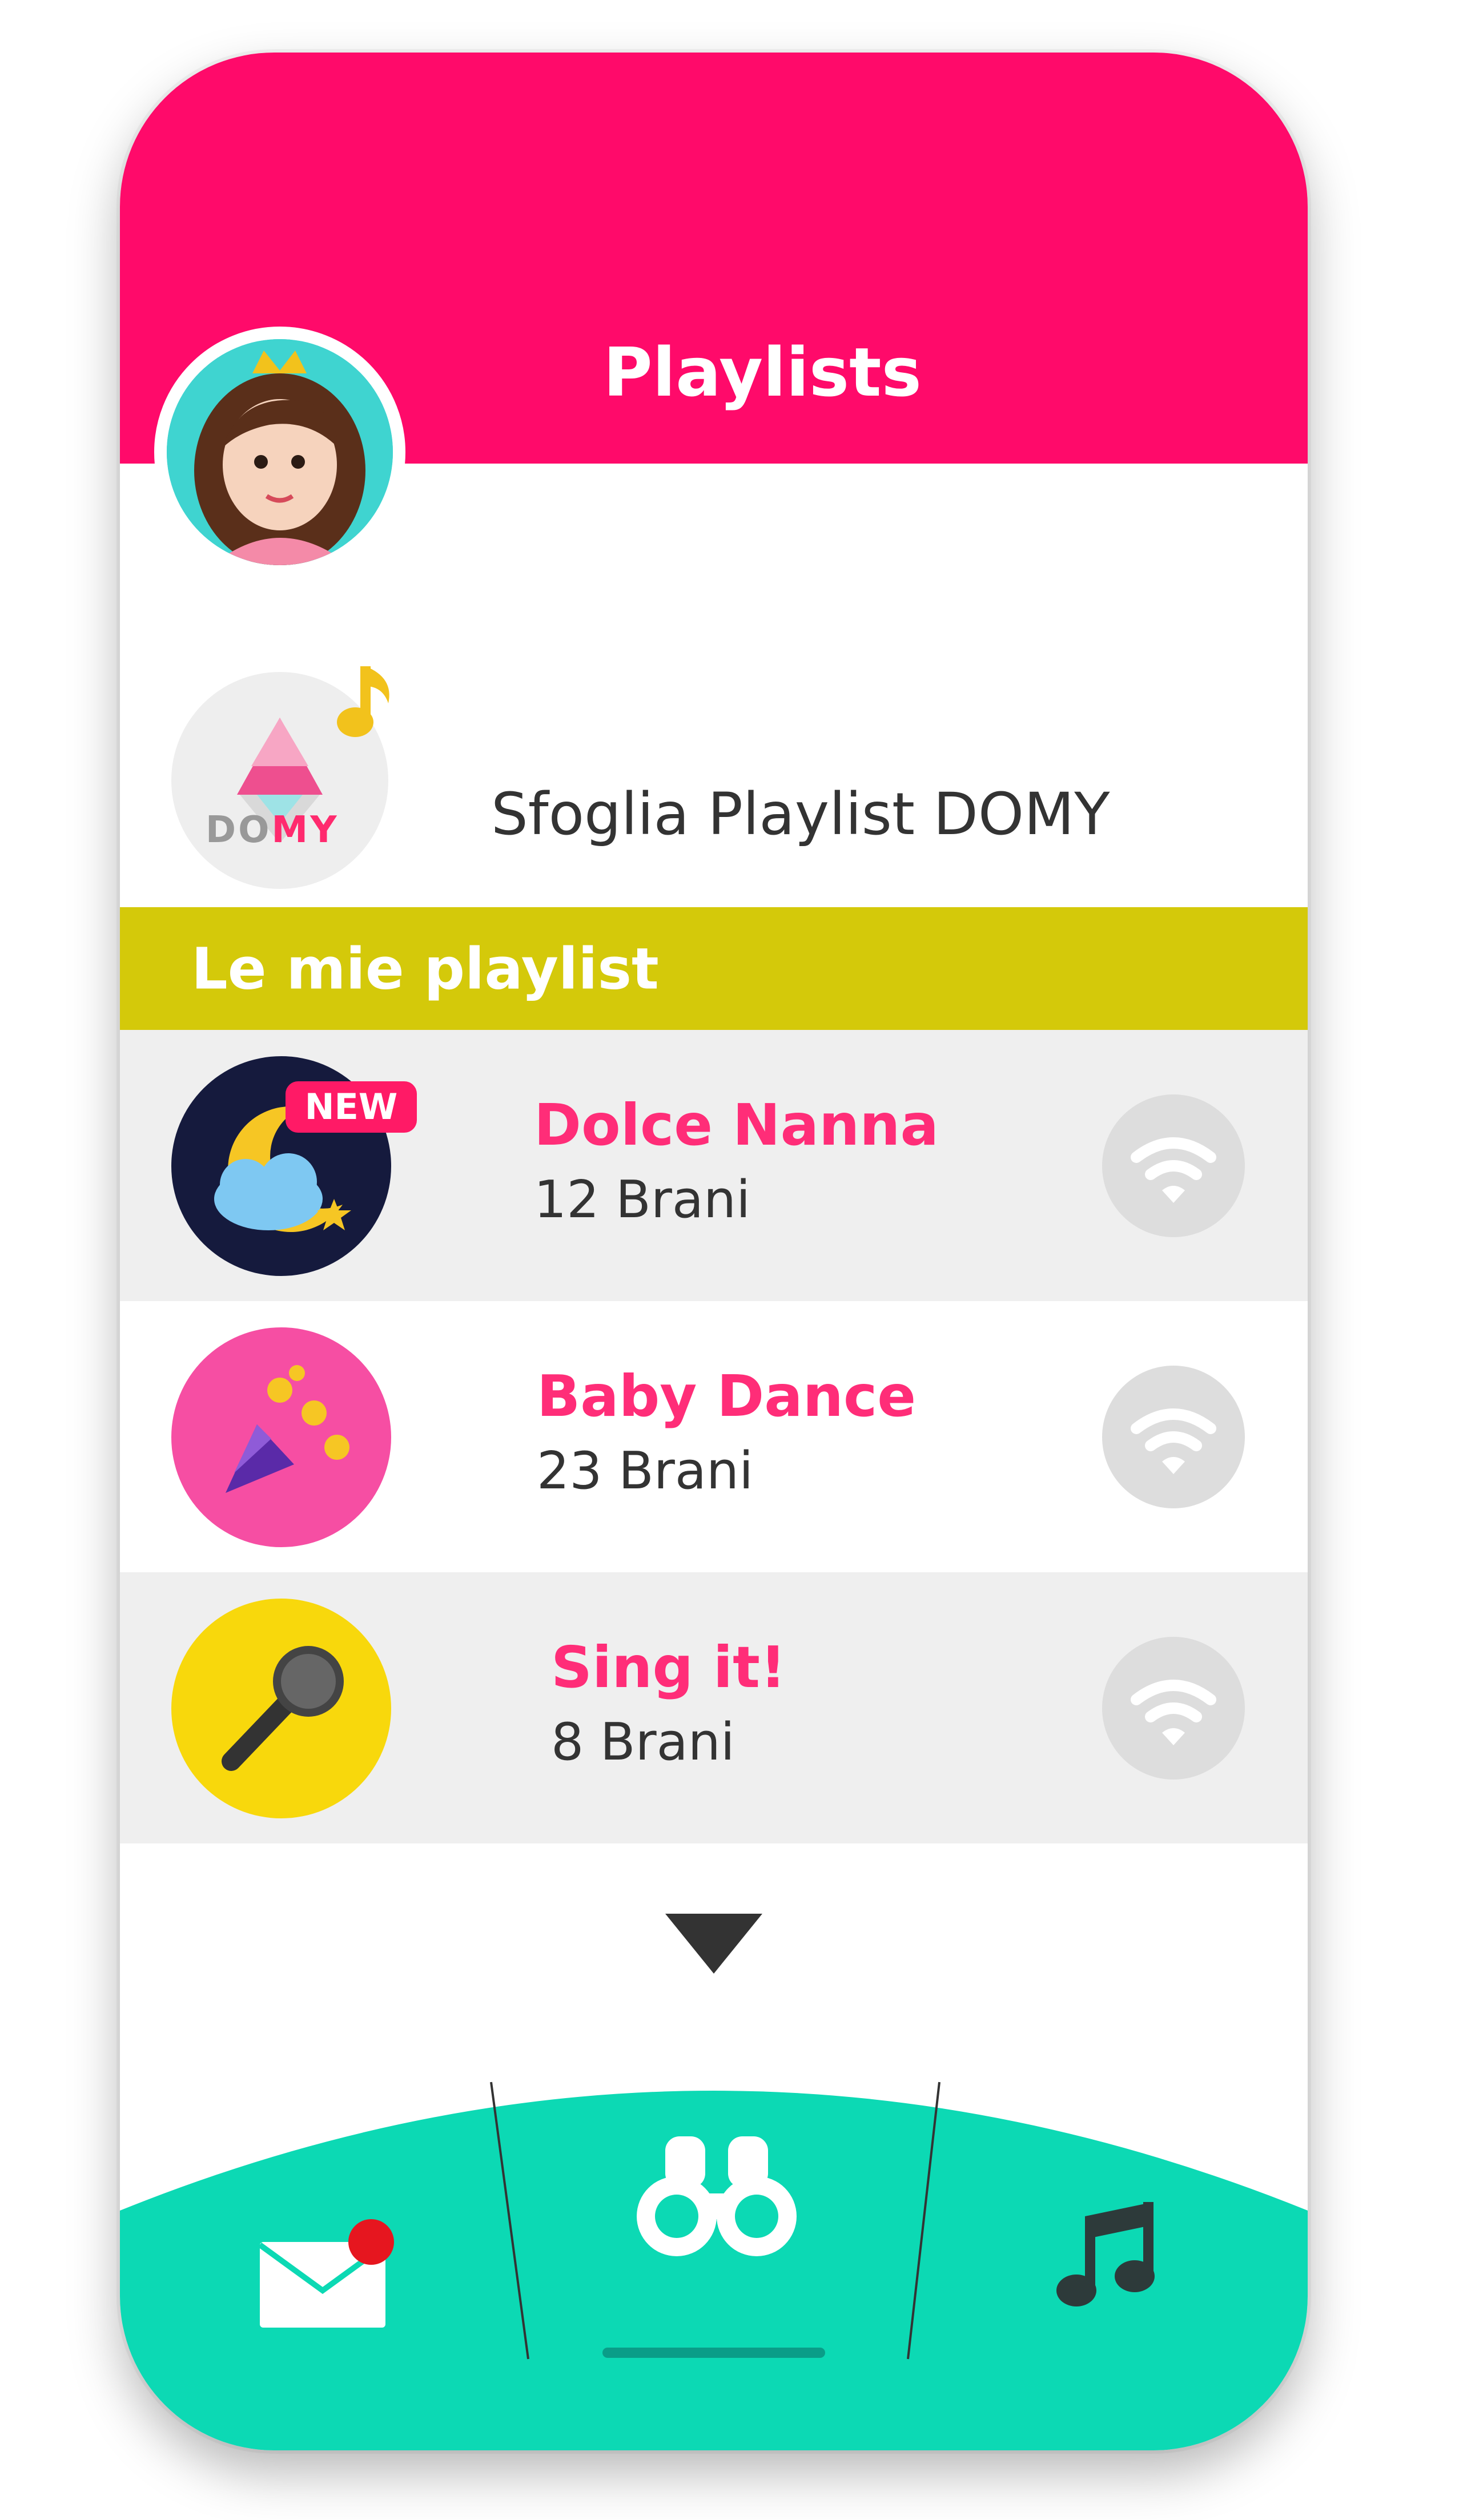  I want to click on browse-playlist-label: Sfoglia Playlist DOMY, so click(800, 814).